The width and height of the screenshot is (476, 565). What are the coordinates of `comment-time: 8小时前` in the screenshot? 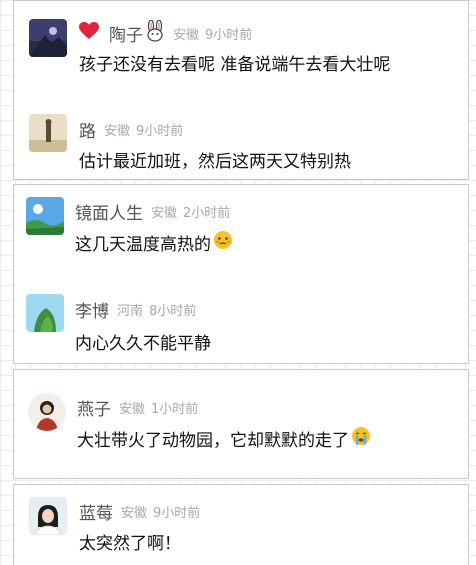 It's located at (173, 311).